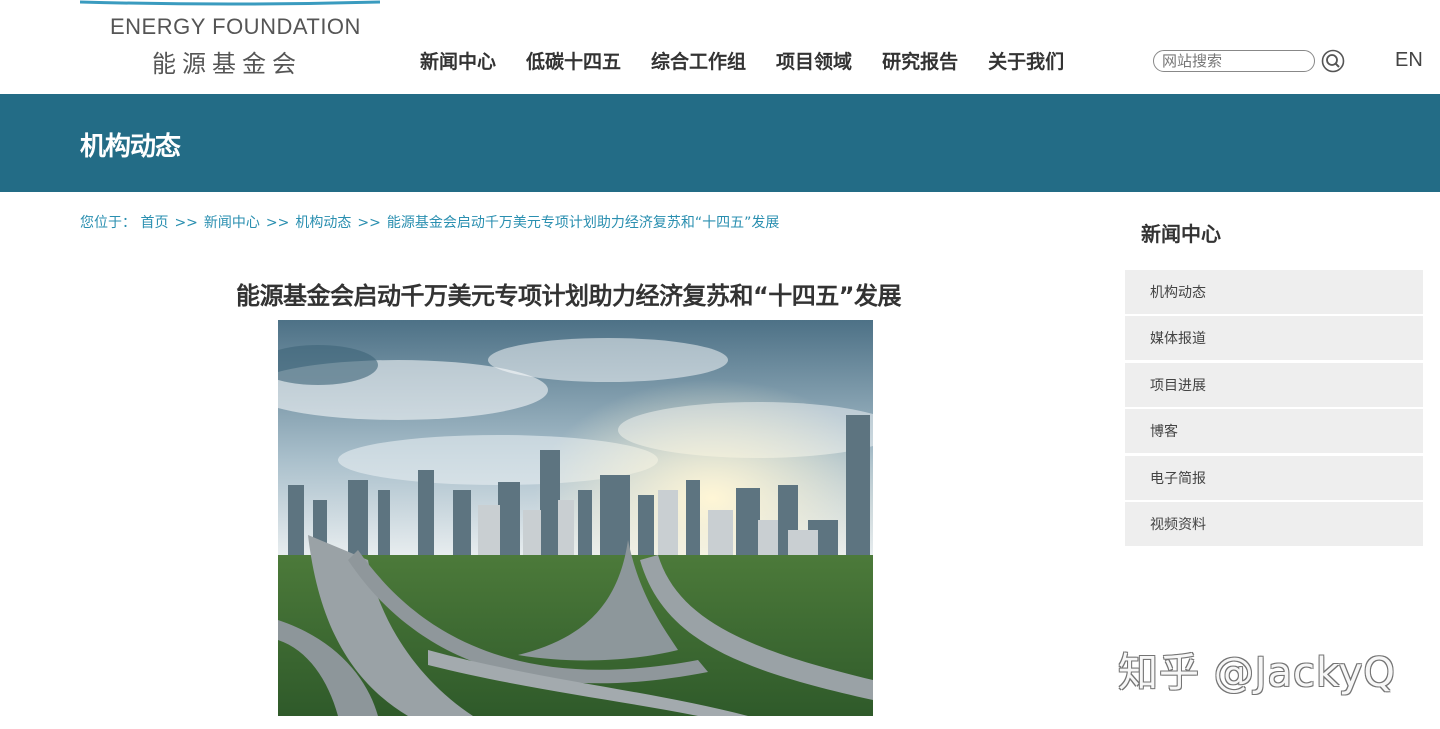  Describe the element at coordinates (1333, 61) in the screenshot. I see `search-icon` at that location.